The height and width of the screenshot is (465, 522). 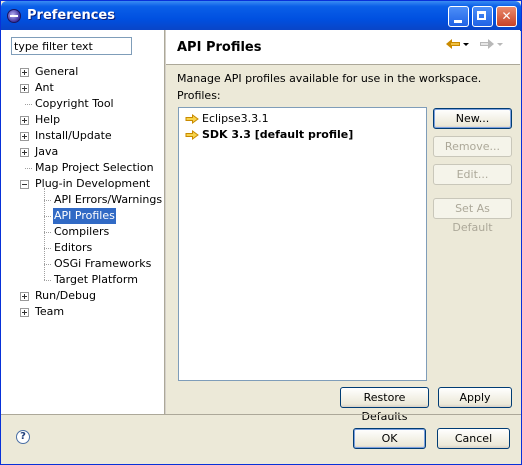 What do you see at coordinates (108, 199) in the screenshot?
I see `tree-child-label: API Errors/Warnings` at bounding box center [108, 199].